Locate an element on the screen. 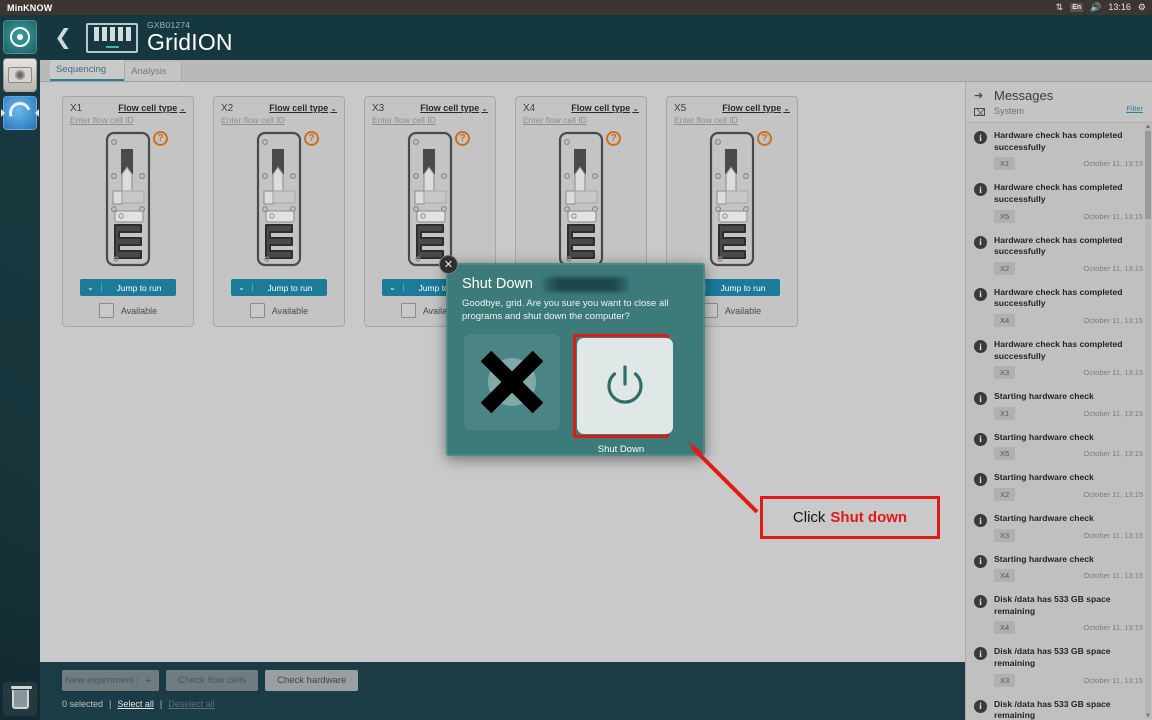  shutdown-tile is located at coordinates (625, 385).